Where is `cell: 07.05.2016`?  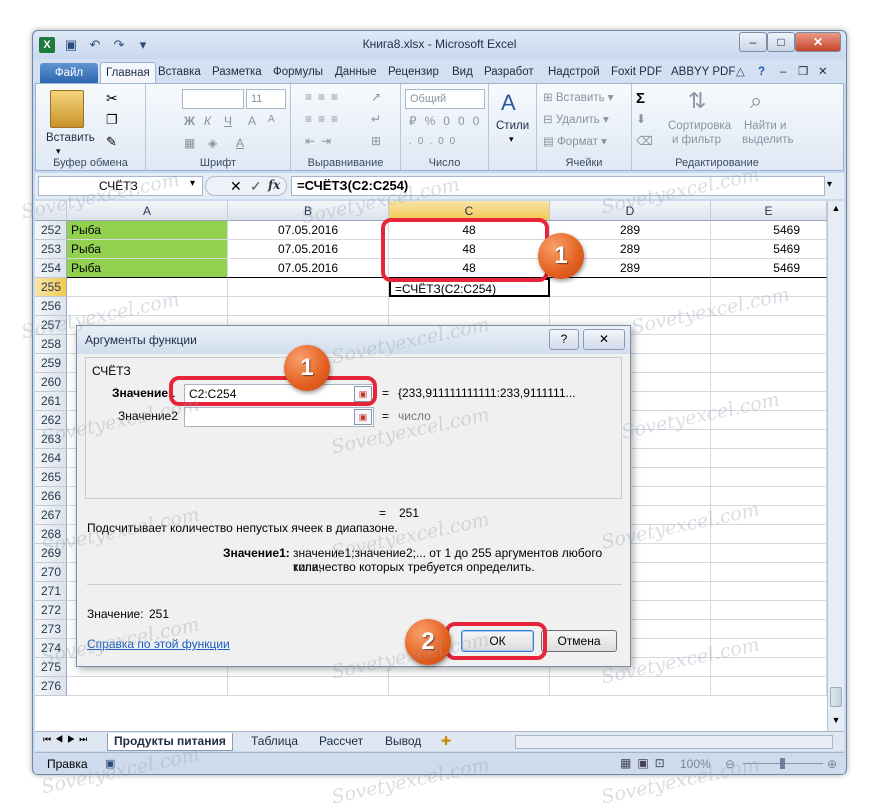
cell: 07.05.2016 is located at coordinates (308, 249).